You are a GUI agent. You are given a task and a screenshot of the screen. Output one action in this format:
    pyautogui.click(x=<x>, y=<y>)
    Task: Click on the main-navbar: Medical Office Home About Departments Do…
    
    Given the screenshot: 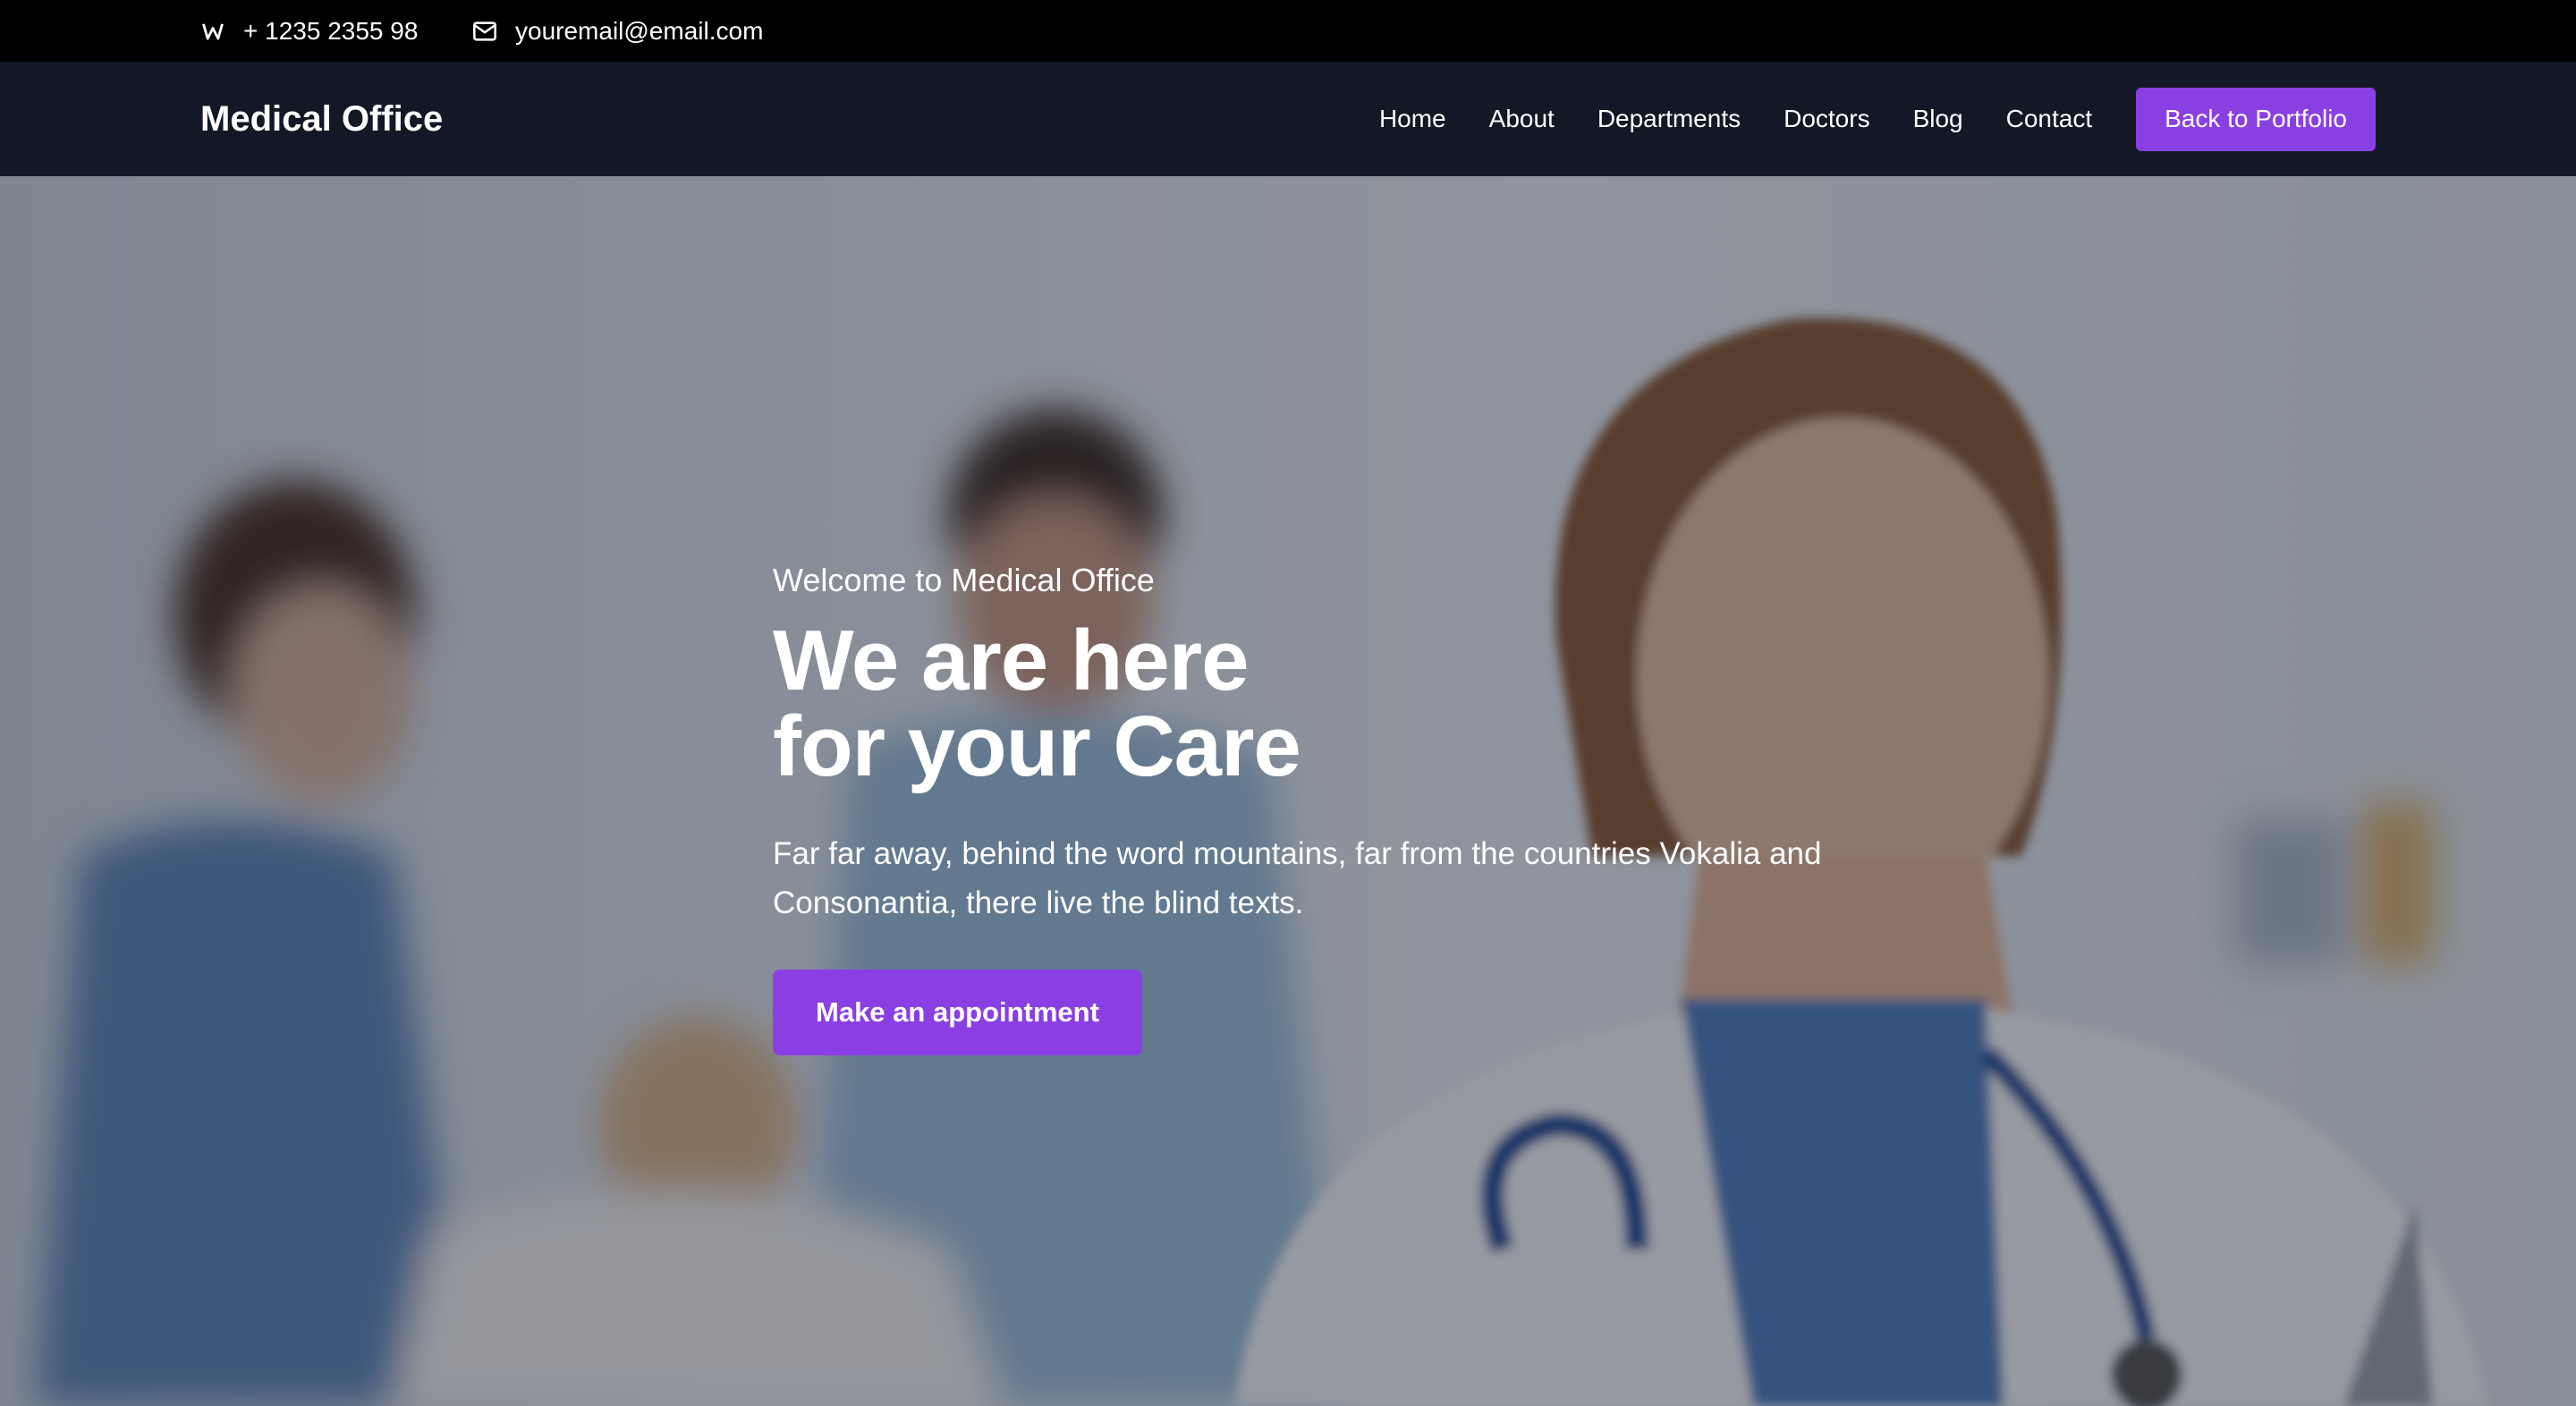 What is the action you would take?
    pyautogui.click(x=1288, y=119)
    